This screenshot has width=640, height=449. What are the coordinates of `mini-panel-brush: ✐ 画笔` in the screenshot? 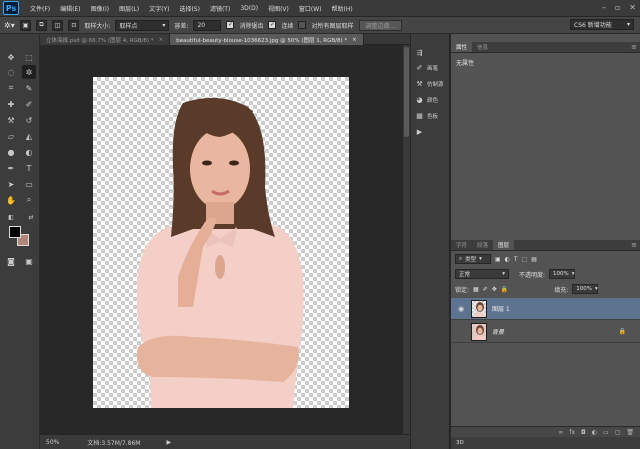 It's located at (426, 67).